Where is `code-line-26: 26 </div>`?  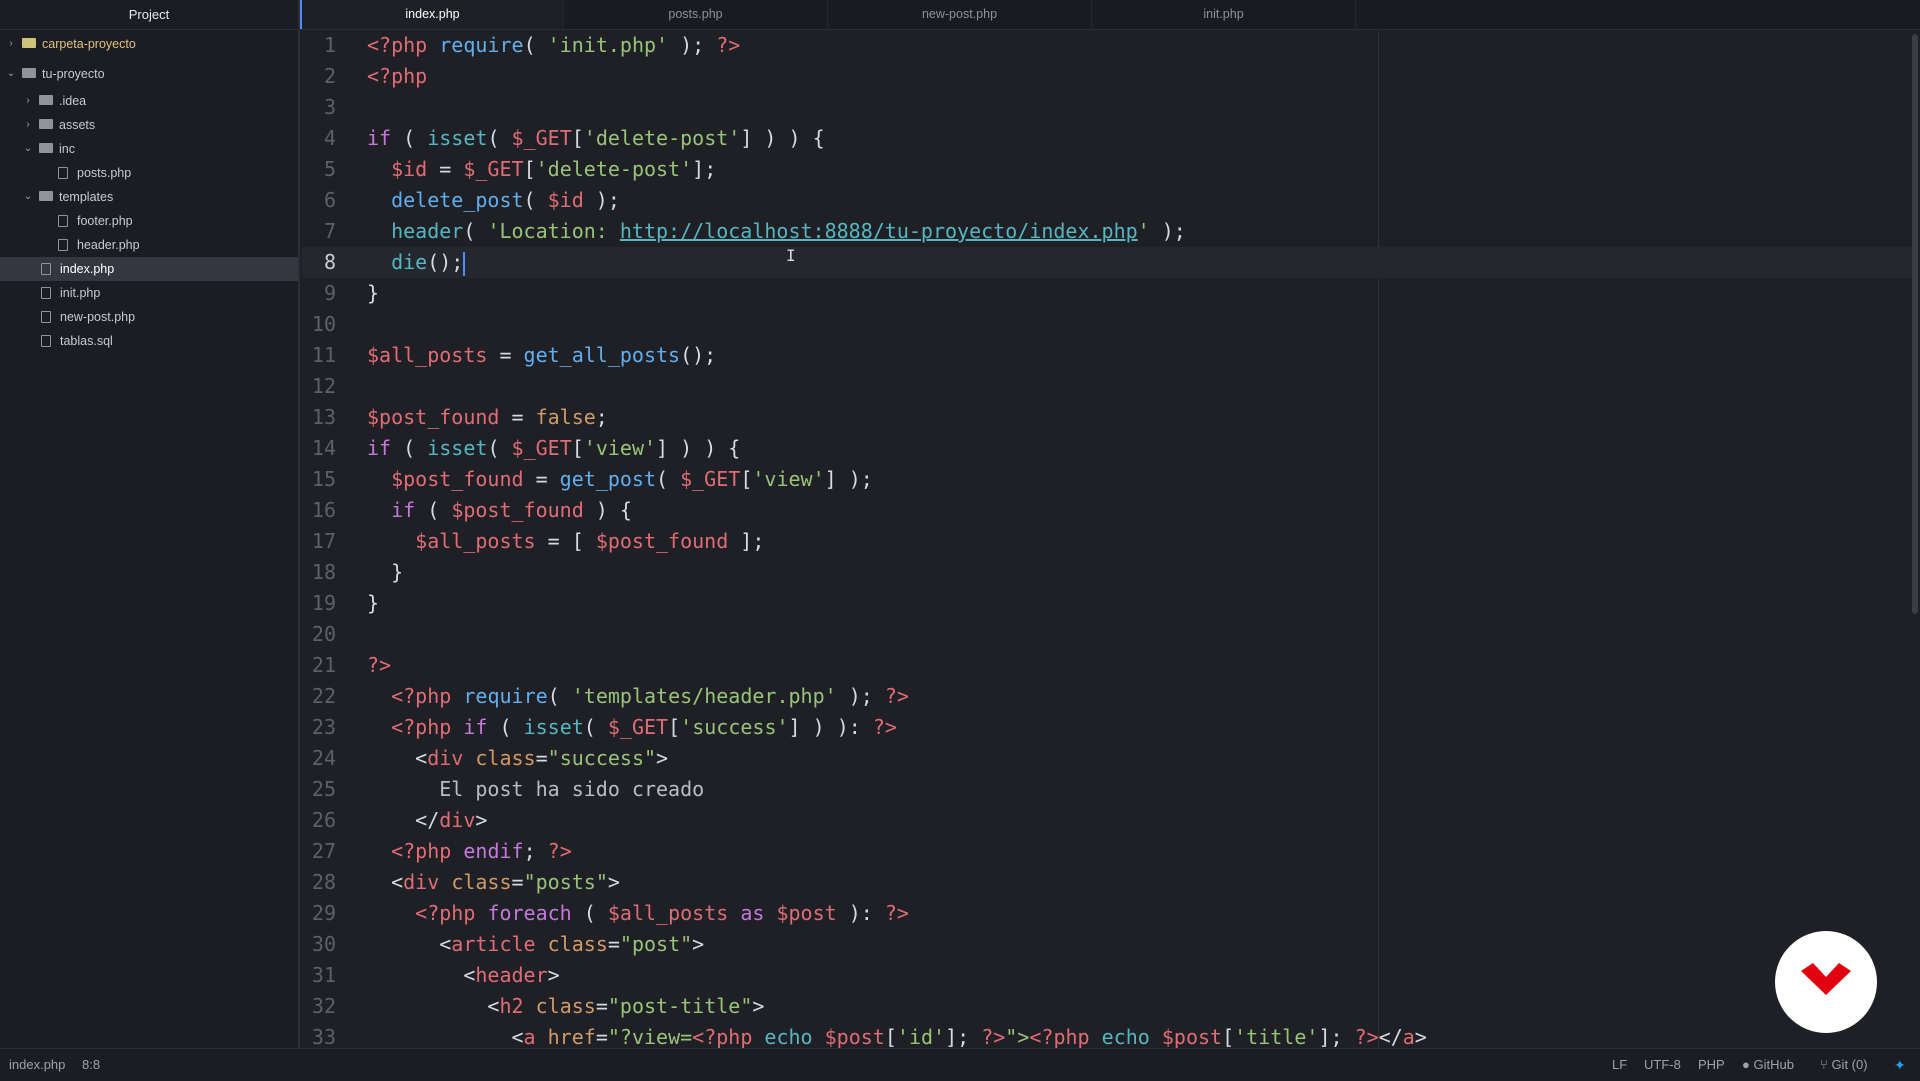 code-line-26: 26 </div> is located at coordinates (1107, 820).